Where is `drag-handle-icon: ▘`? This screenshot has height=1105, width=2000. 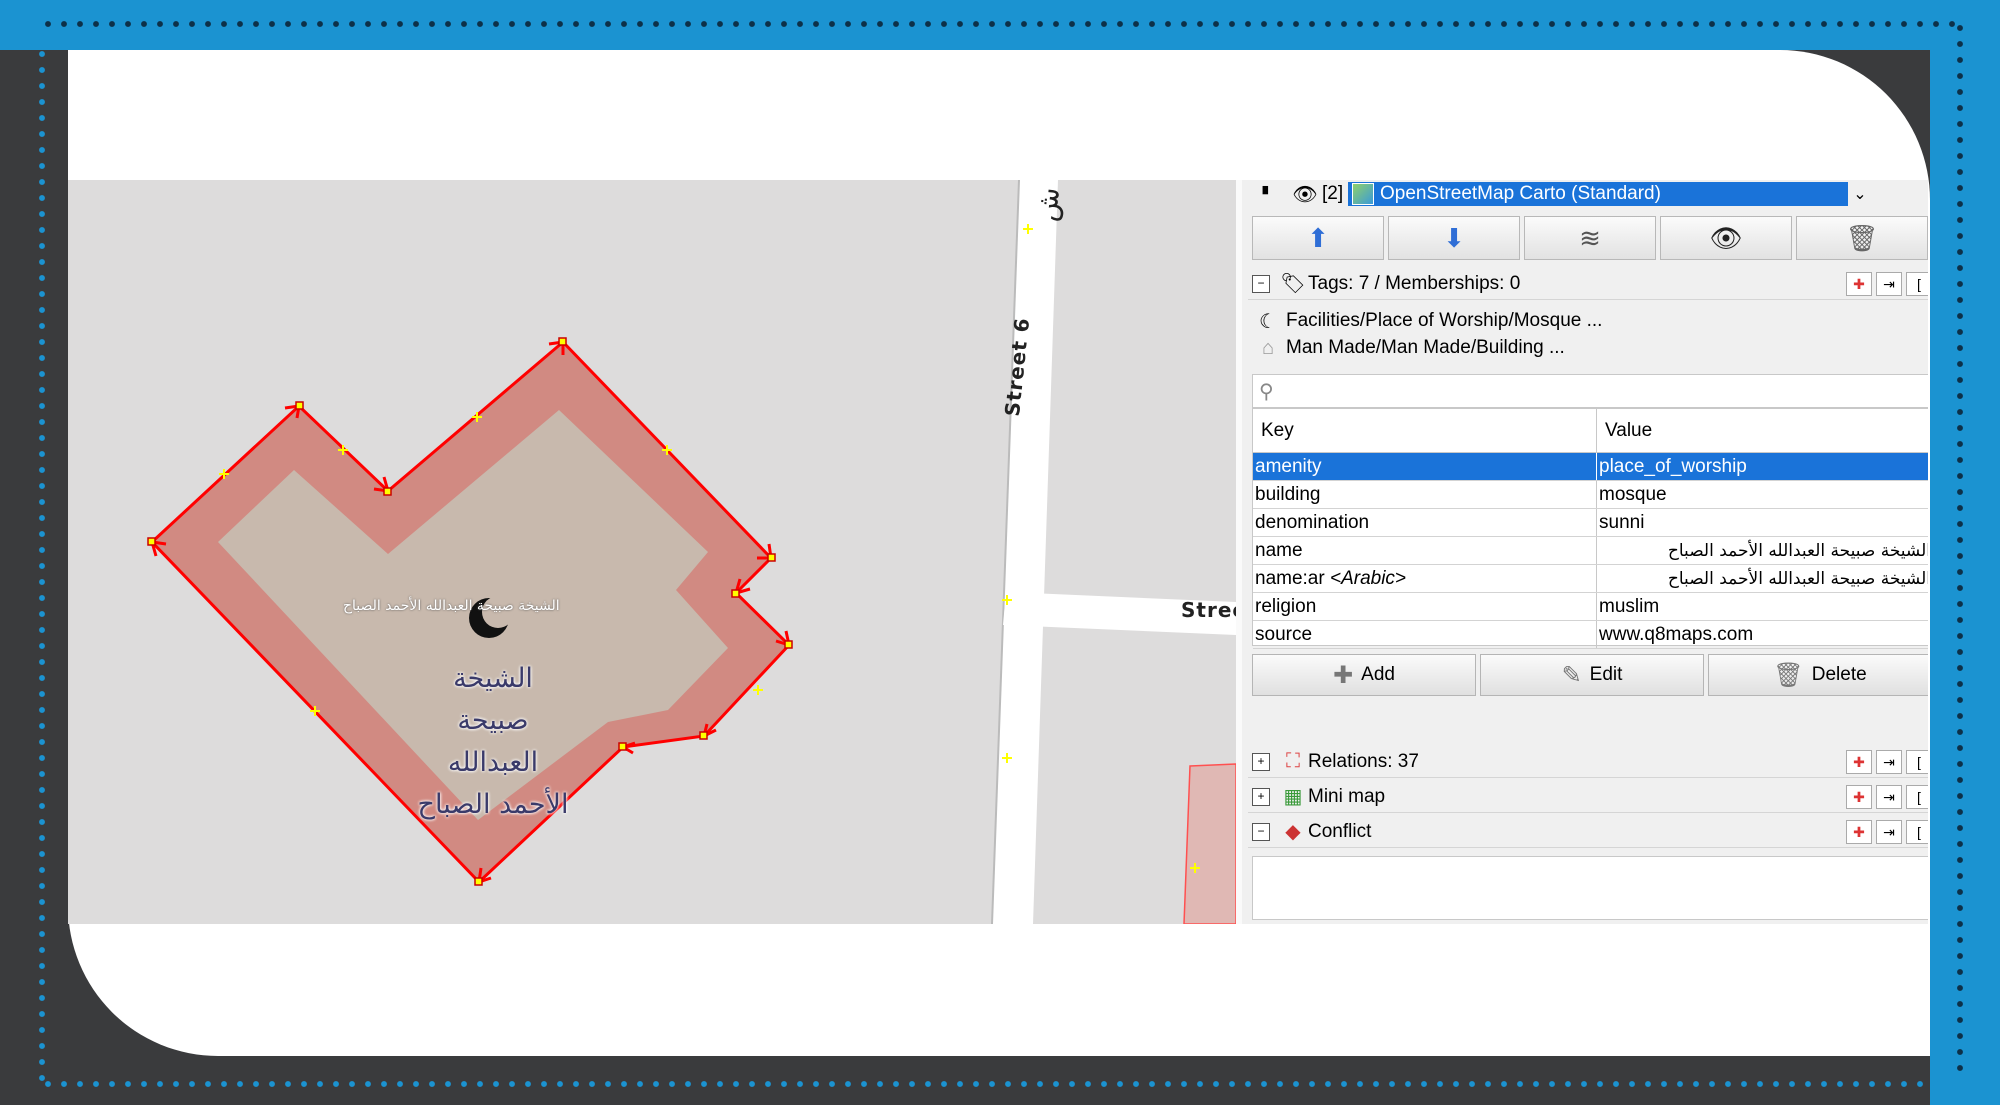
drag-handle-icon: ▘ is located at coordinates (1268, 194).